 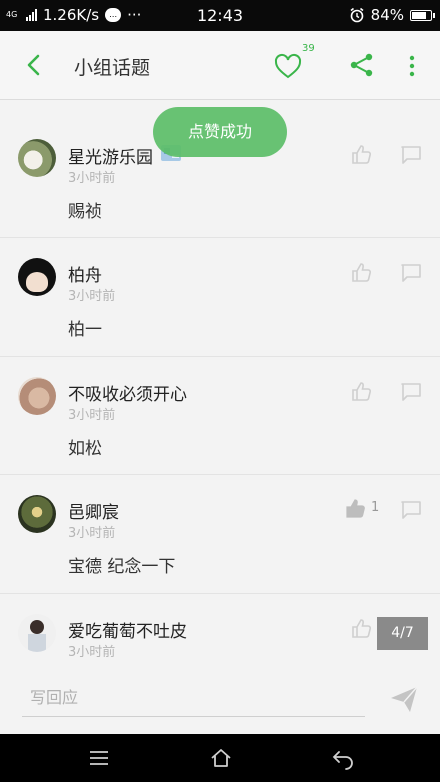 I want to click on comment-text: 柏一, so click(x=85, y=330).